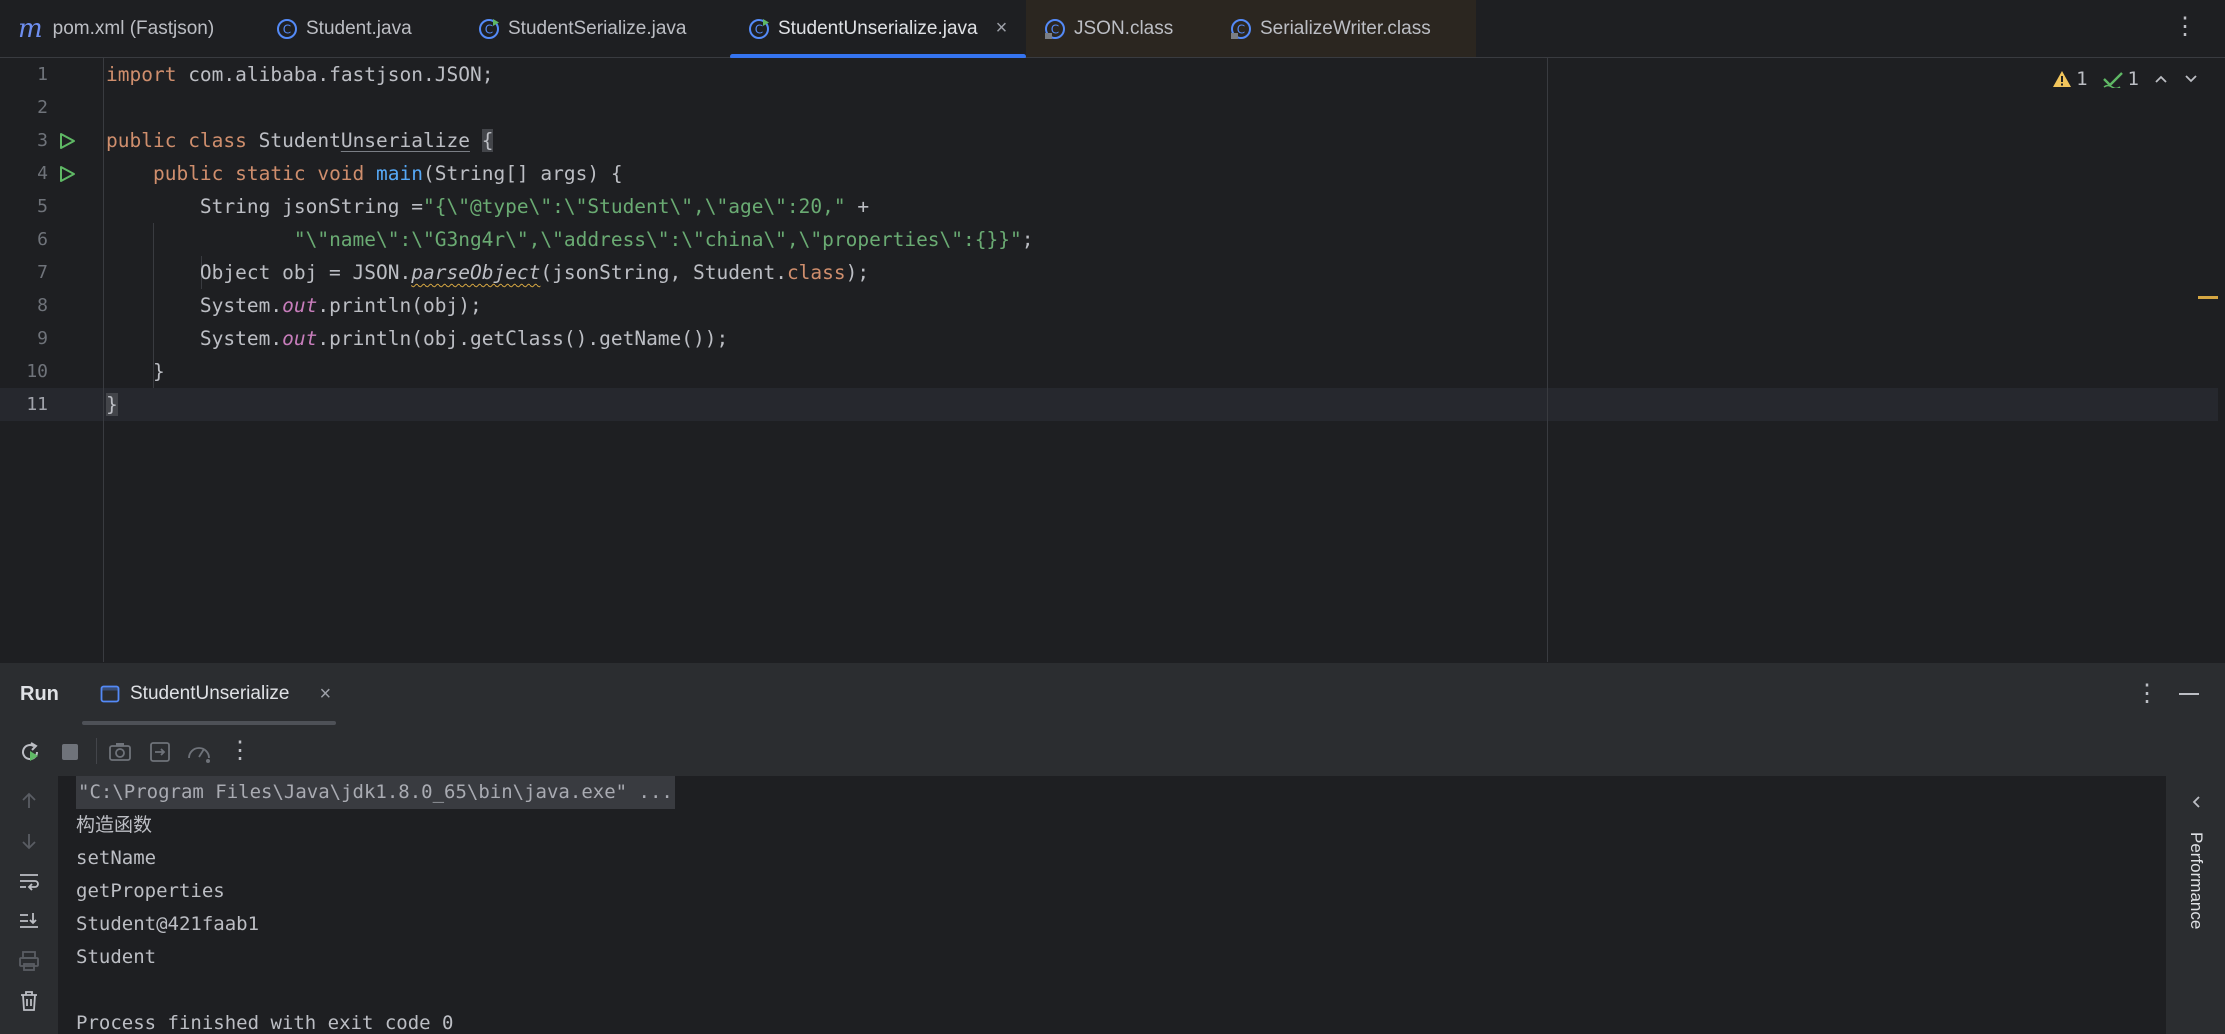 The height and width of the screenshot is (1034, 2225). What do you see at coordinates (42, 140) in the screenshot?
I see `line-number: 3` at bounding box center [42, 140].